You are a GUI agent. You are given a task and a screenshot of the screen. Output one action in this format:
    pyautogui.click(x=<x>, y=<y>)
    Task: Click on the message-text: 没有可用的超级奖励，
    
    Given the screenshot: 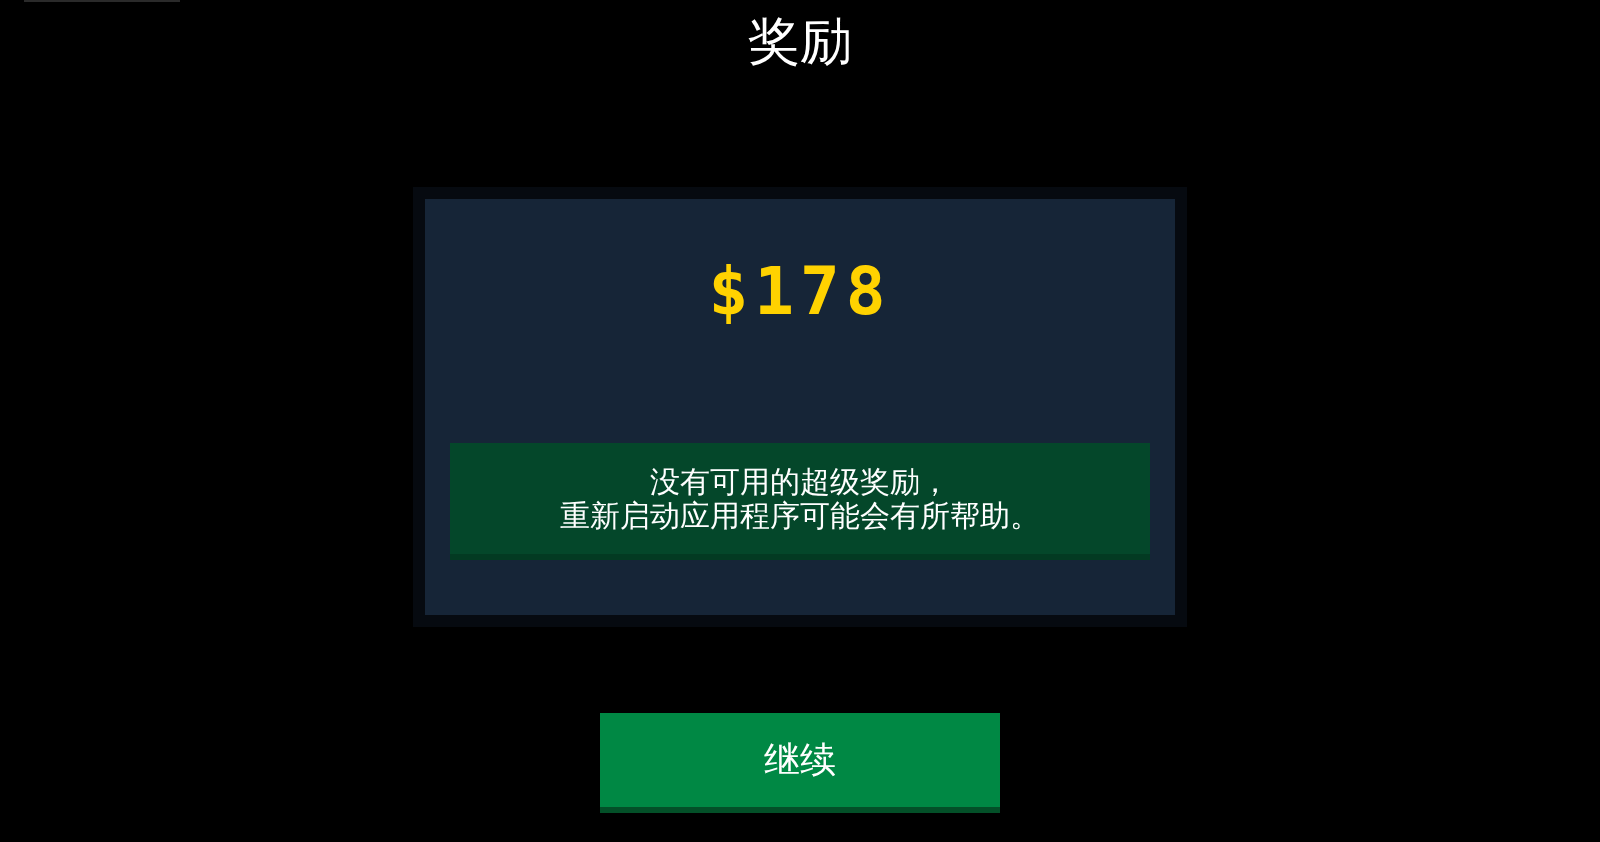 What is the action you would take?
    pyautogui.click(x=800, y=481)
    